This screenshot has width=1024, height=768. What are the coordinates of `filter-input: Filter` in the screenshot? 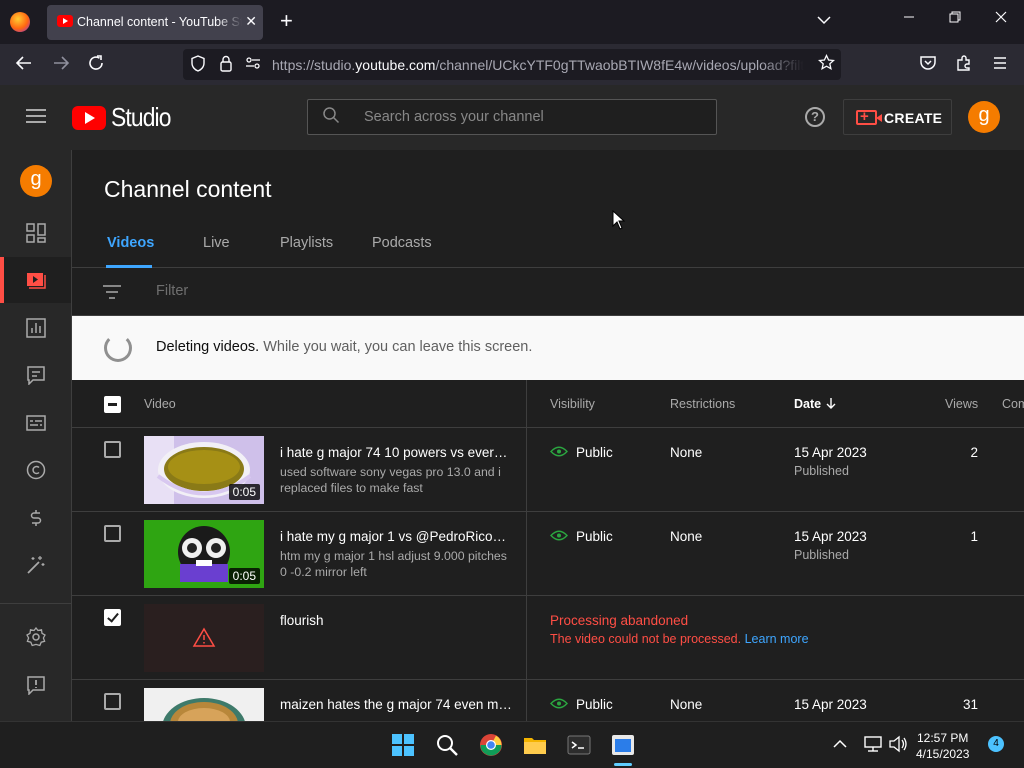 It's located at (172, 291).